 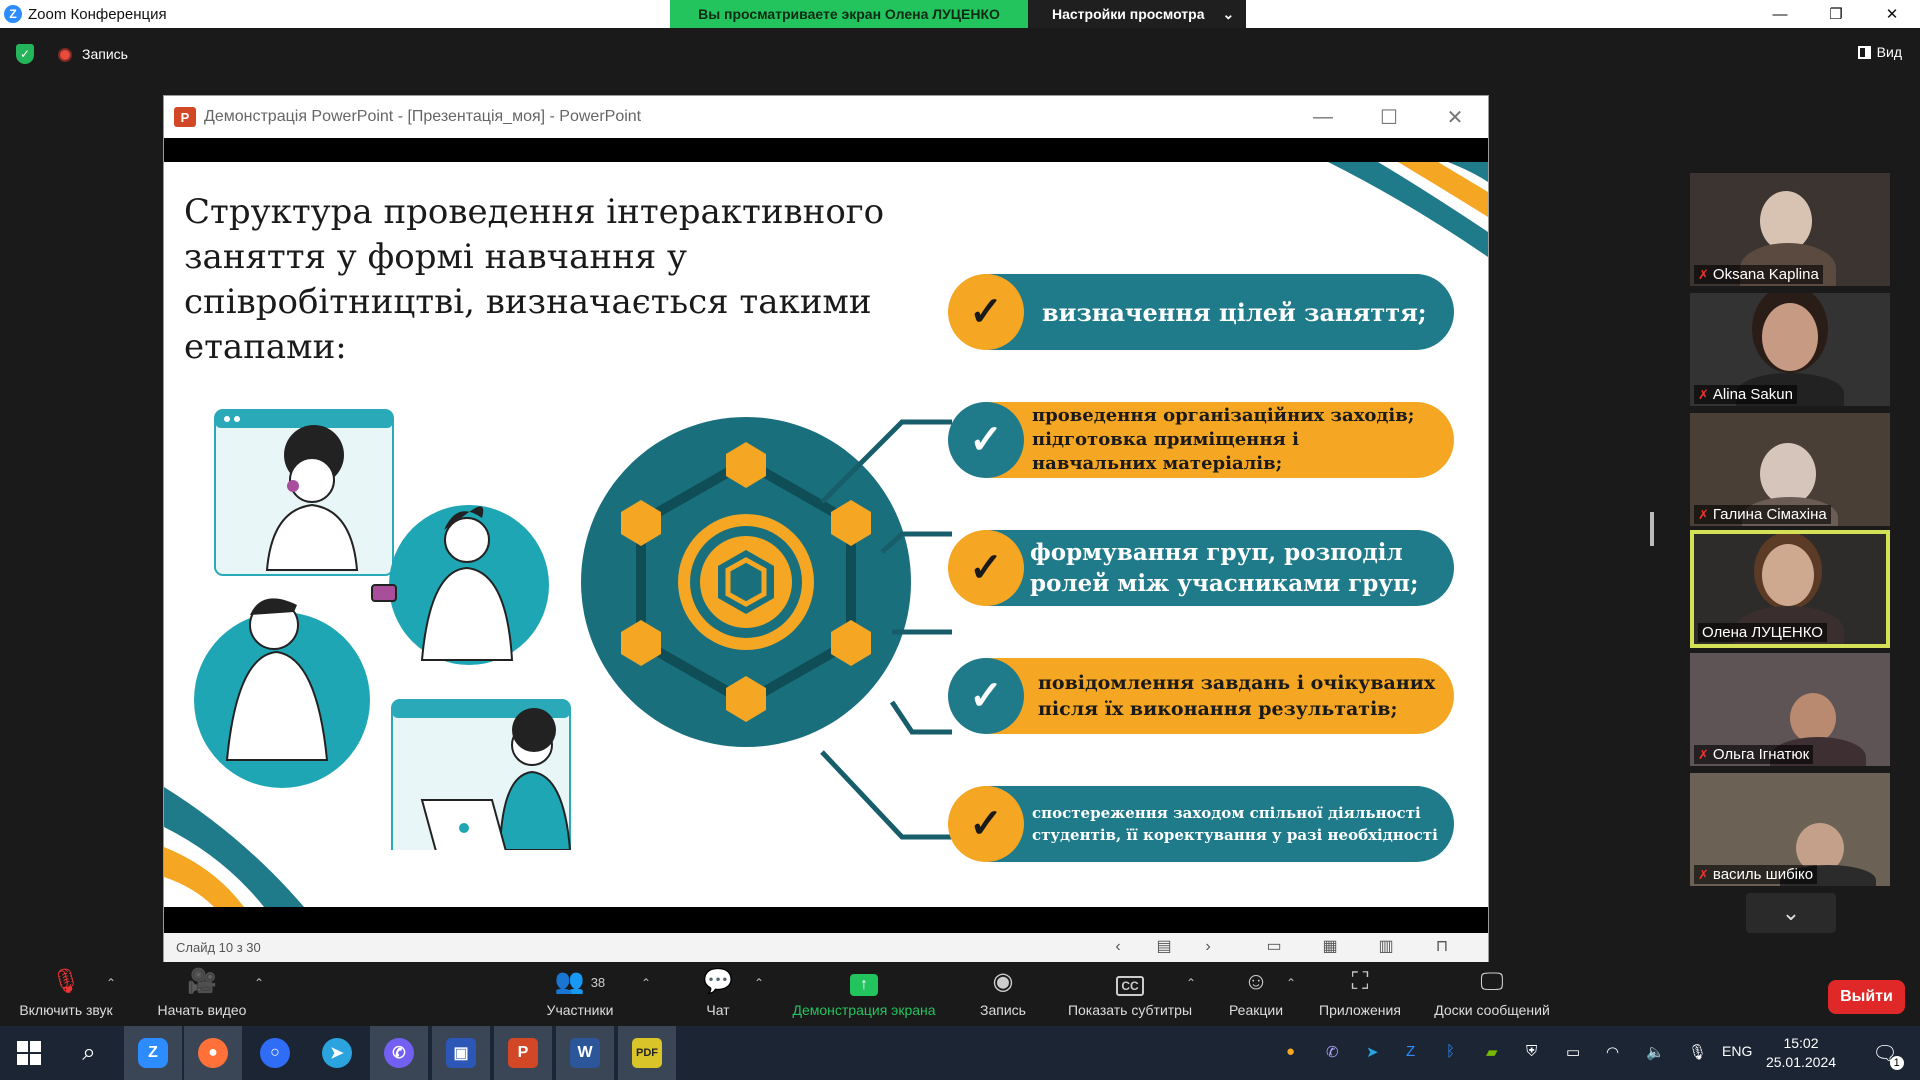 I want to click on audio-options-caret: ⌃, so click(x=111, y=983).